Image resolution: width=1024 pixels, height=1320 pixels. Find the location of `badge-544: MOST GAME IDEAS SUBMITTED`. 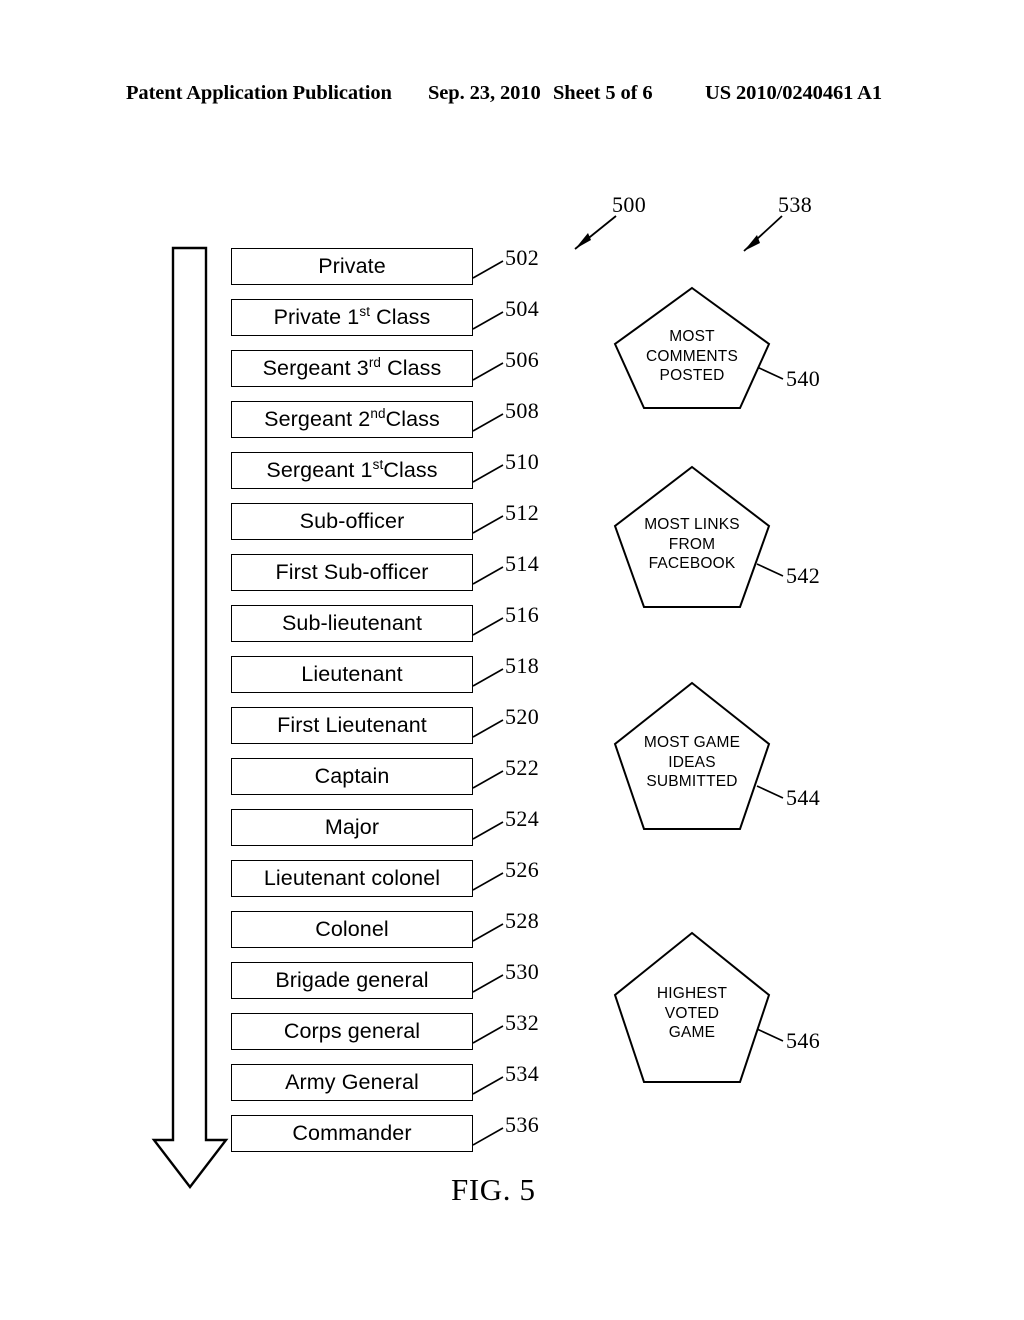

badge-544: MOST GAME IDEAS SUBMITTED is located at coordinates (692, 756).